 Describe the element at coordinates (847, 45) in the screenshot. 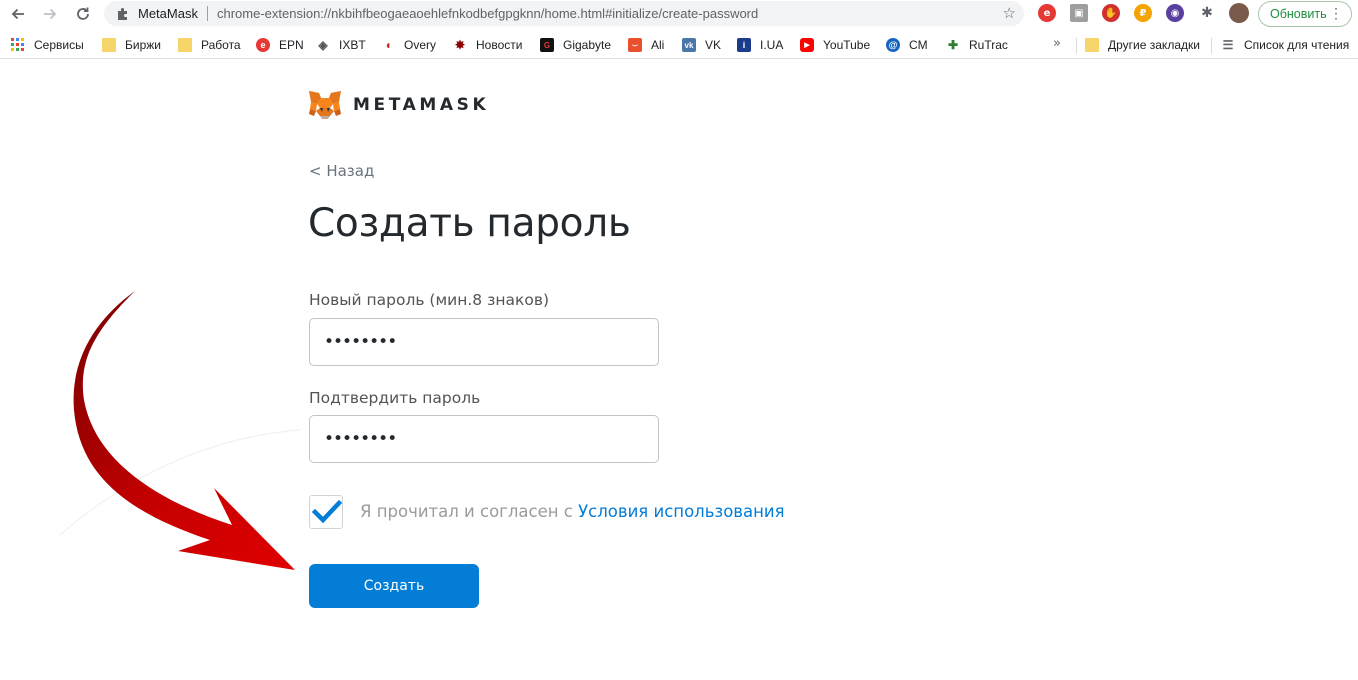

I see `bookmark-label: YouTube` at that location.